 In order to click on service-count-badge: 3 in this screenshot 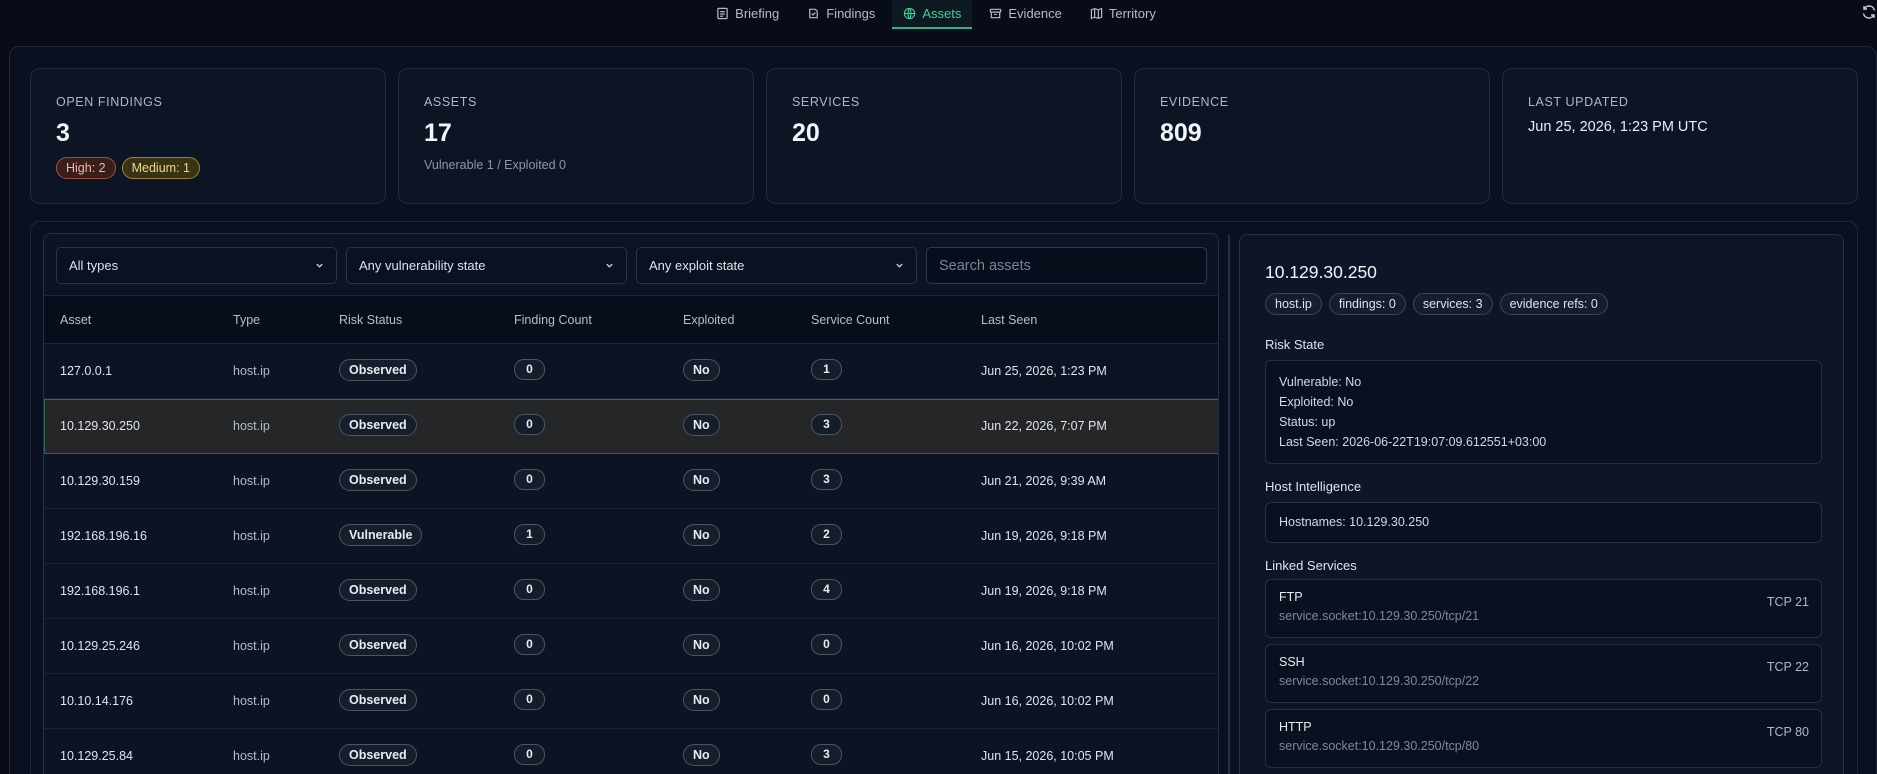, I will do `click(826, 754)`.